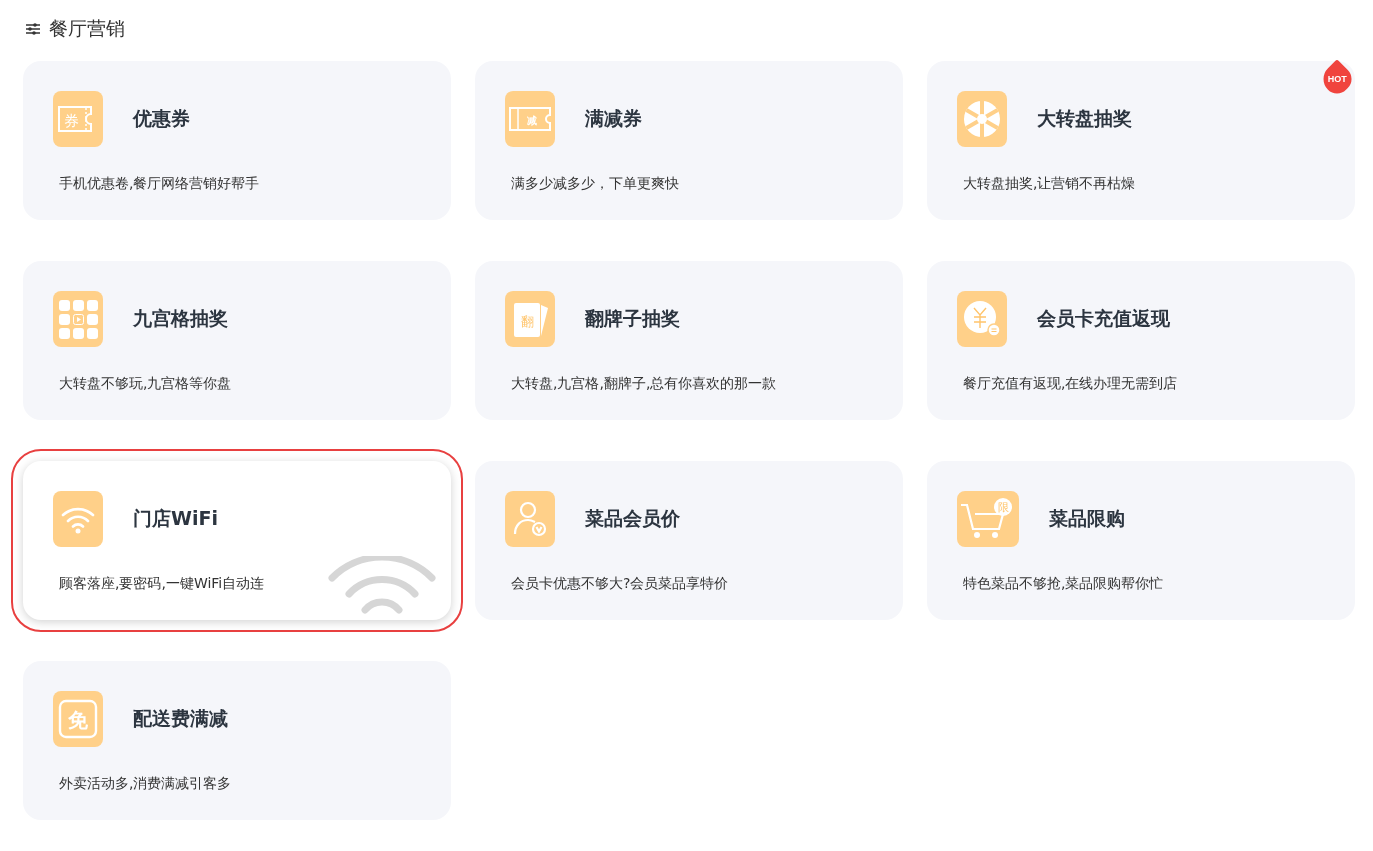 This screenshot has height=851, width=1373. I want to click on grid-icon, so click(78, 319).